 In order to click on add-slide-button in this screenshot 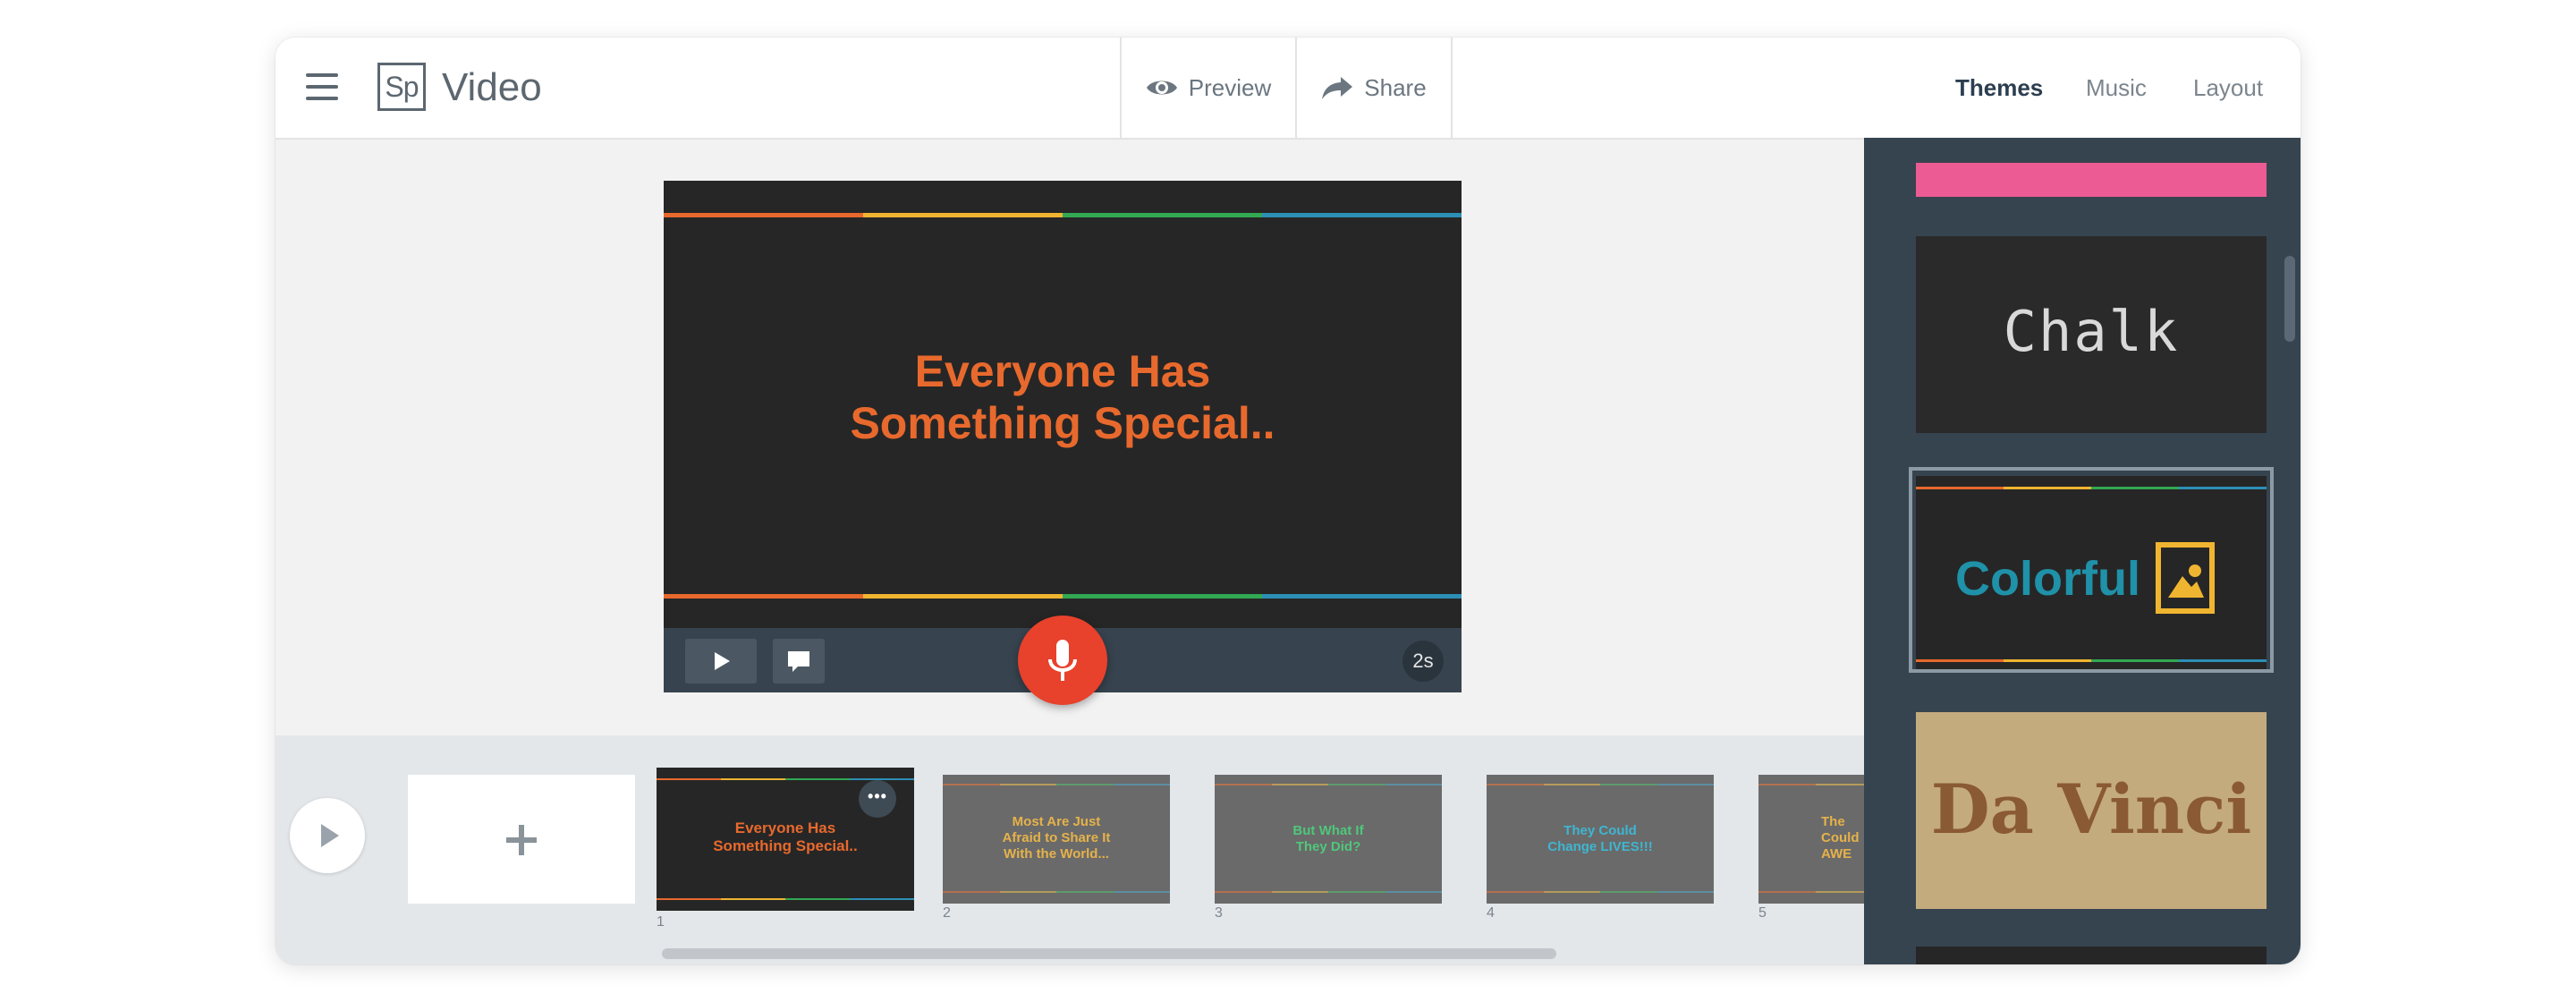, I will do `click(521, 839)`.